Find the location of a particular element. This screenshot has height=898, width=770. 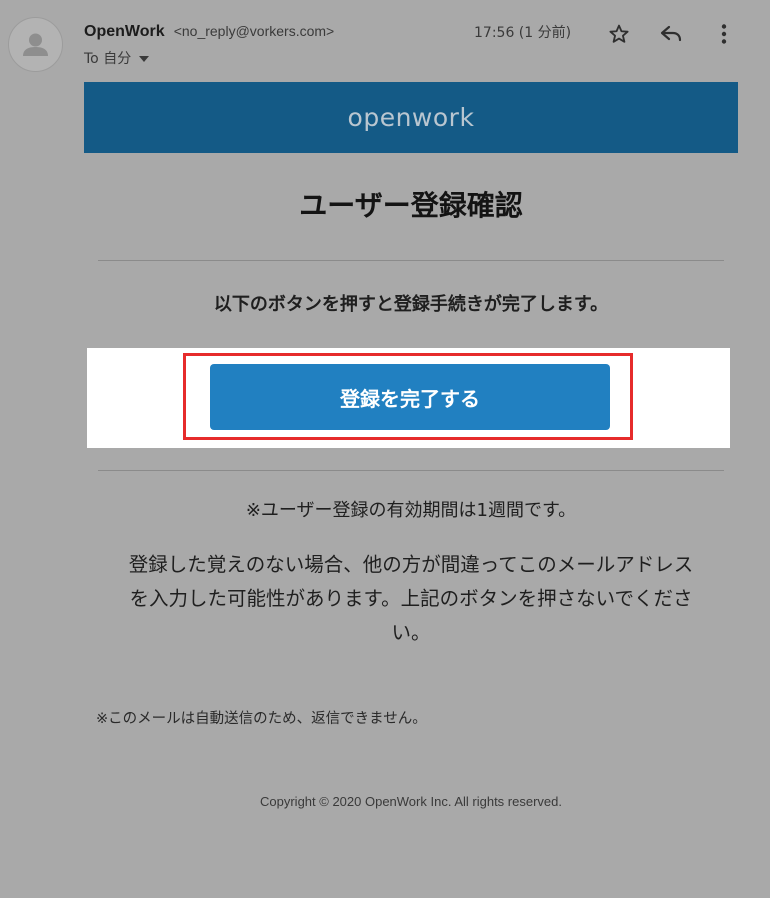

notice-line: い。 is located at coordinates (411, 632).